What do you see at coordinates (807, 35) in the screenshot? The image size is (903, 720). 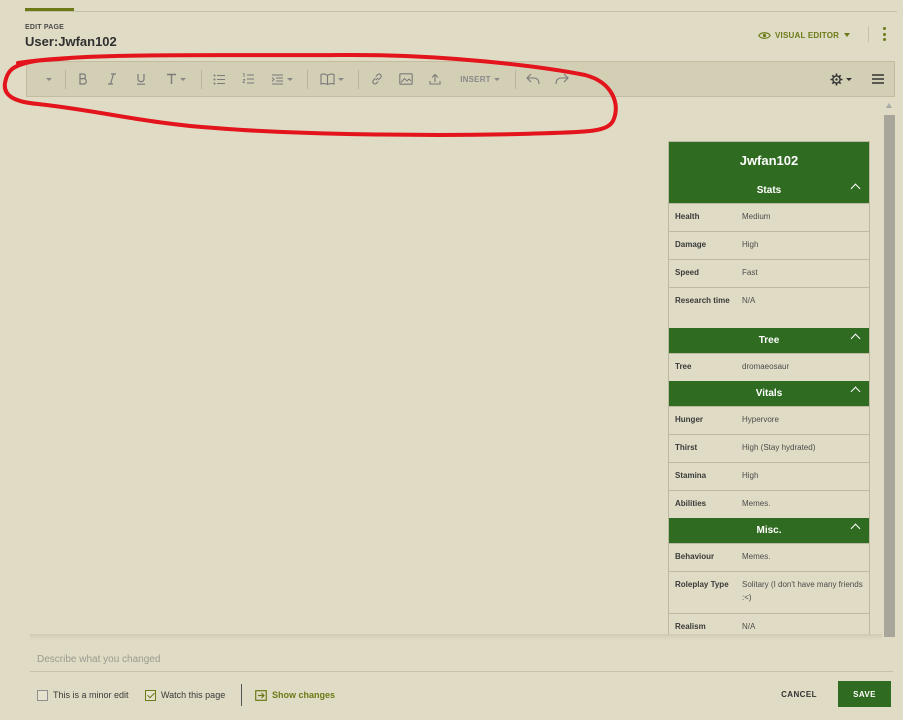 I see `editor-mode-label: VISUAL EDITOR` at bounding box center [807, 35].